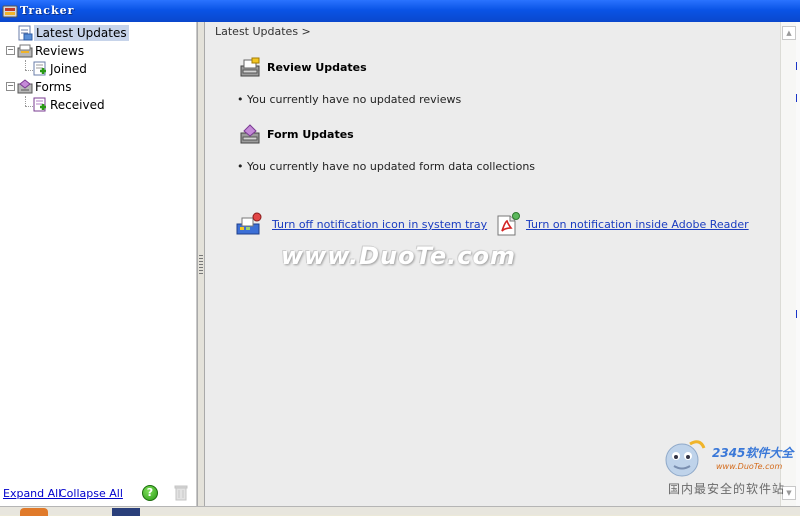 This screenshot has height=516, width=800. What do you see at coordinates (685, 458) in the screenshot?
I see `mascot-logo-icon` at bounding box center [685, 458].